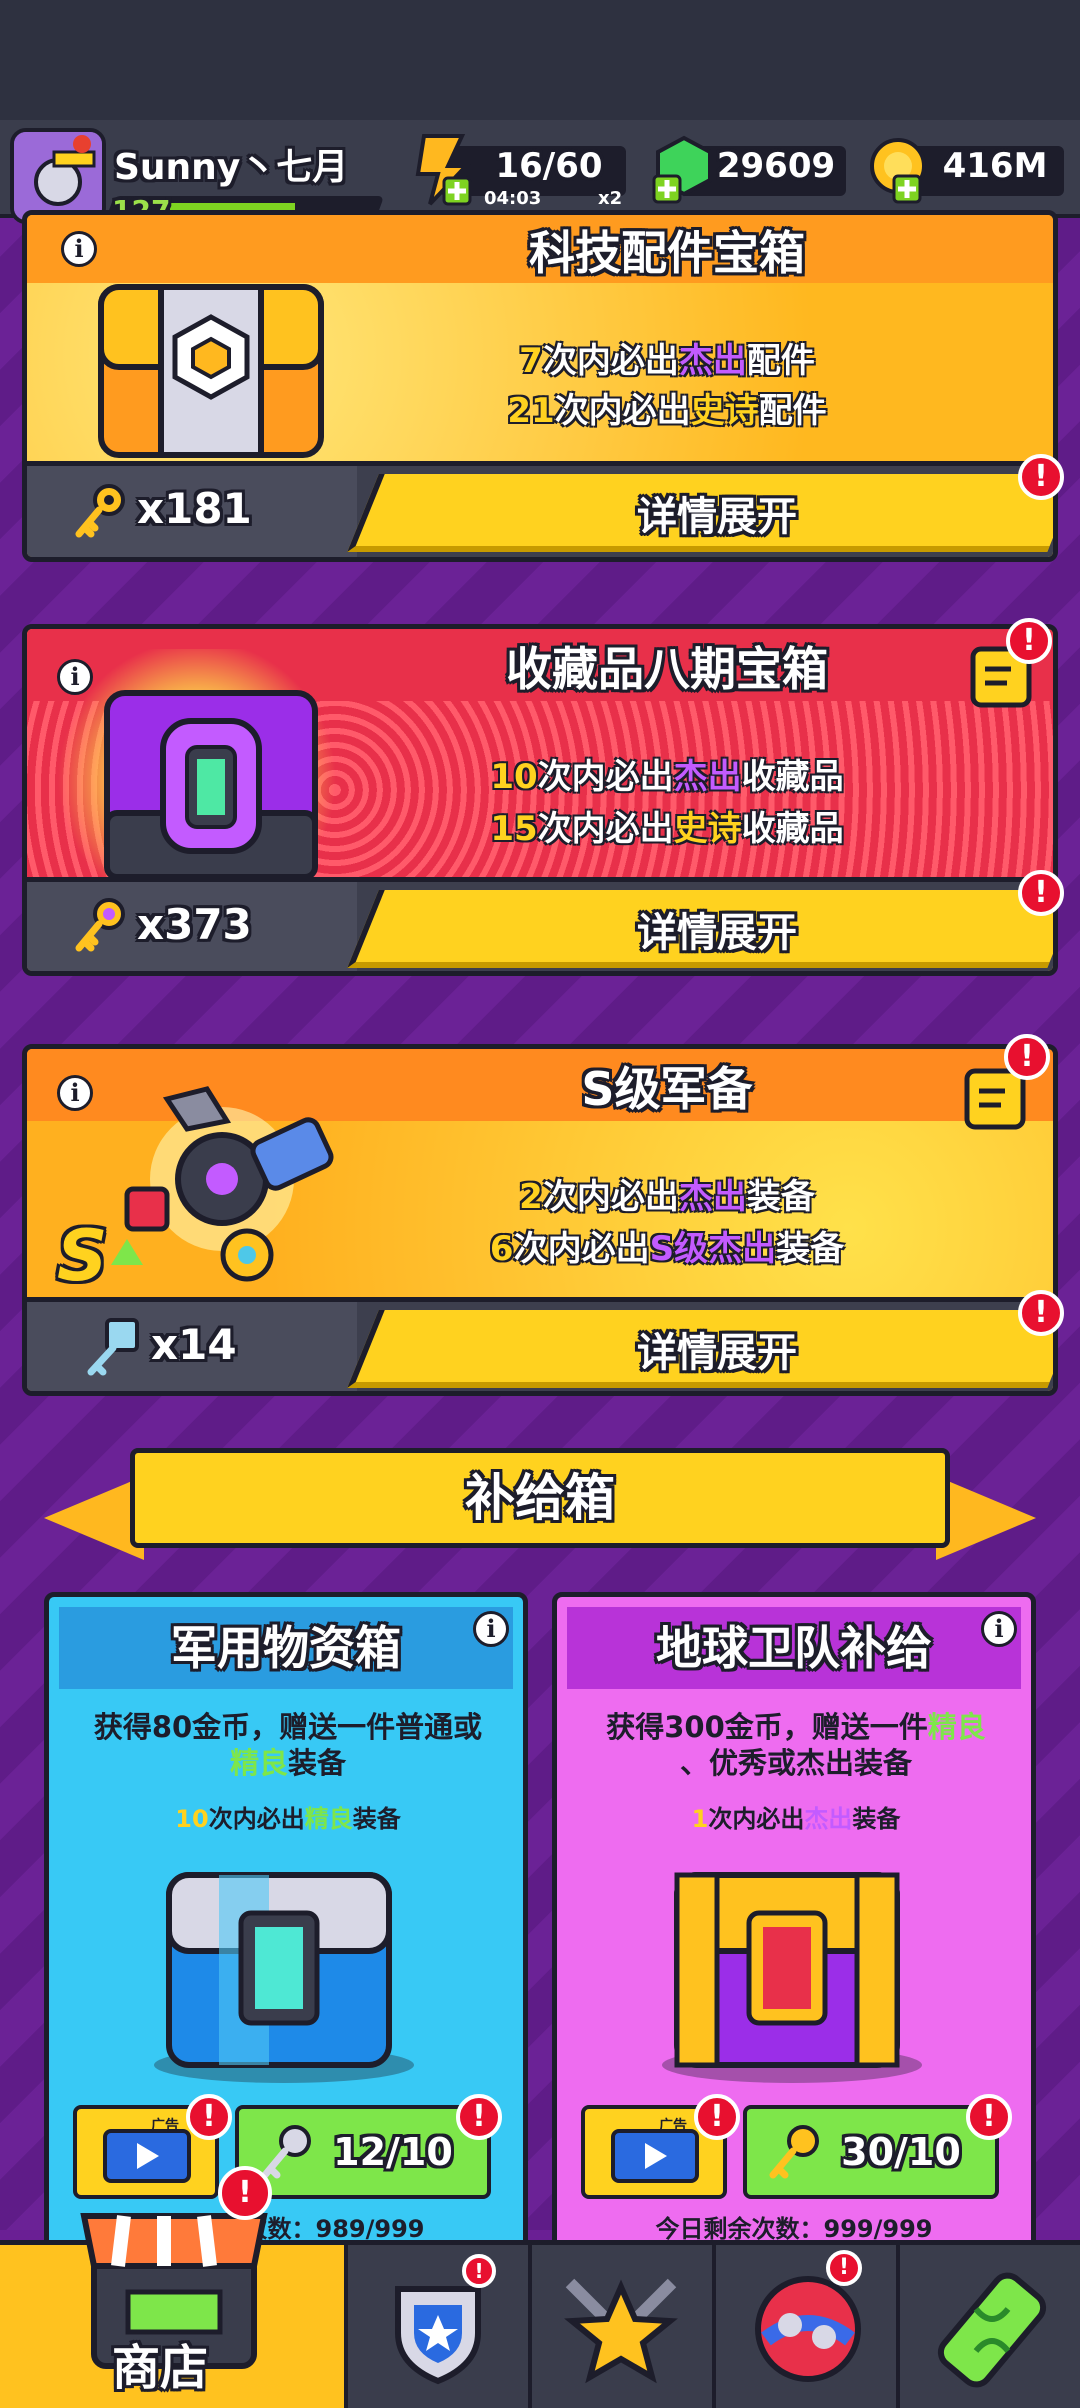  Describe the element at coordinates (667, 411) in the screenshot. I see `chest-guarantee-2: 21次内必出史诗配件` at that location.